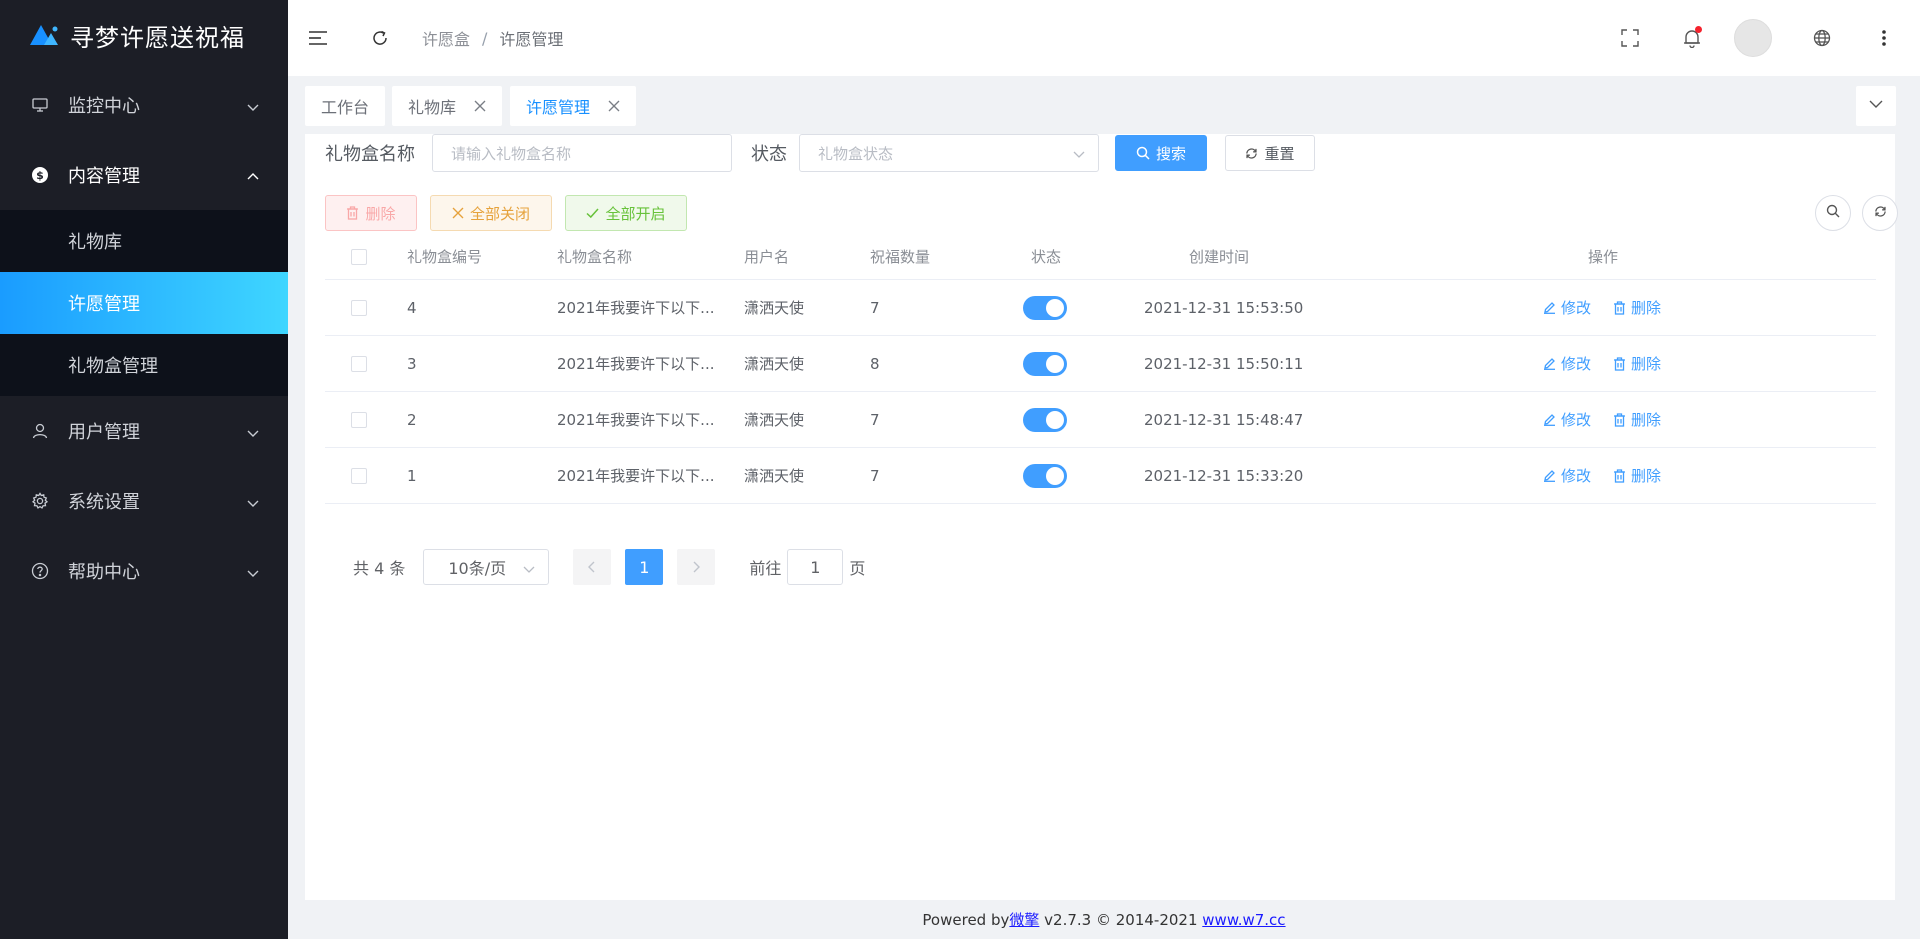 The width and height of the screenshot is (1920, 939). Describe the element at coordinates (696, 567) in the screenshot. I see `next-page-button` at that location.